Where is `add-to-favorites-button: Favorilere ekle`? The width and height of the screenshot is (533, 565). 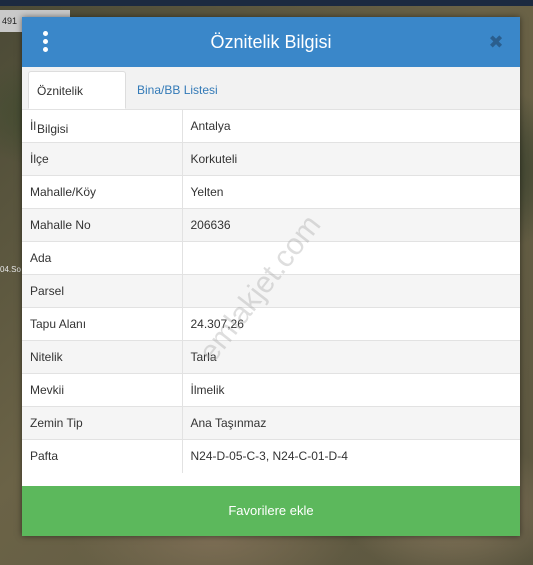
add-to-favorites-button: Favorilere ekle is located at coordinates (271, 511).